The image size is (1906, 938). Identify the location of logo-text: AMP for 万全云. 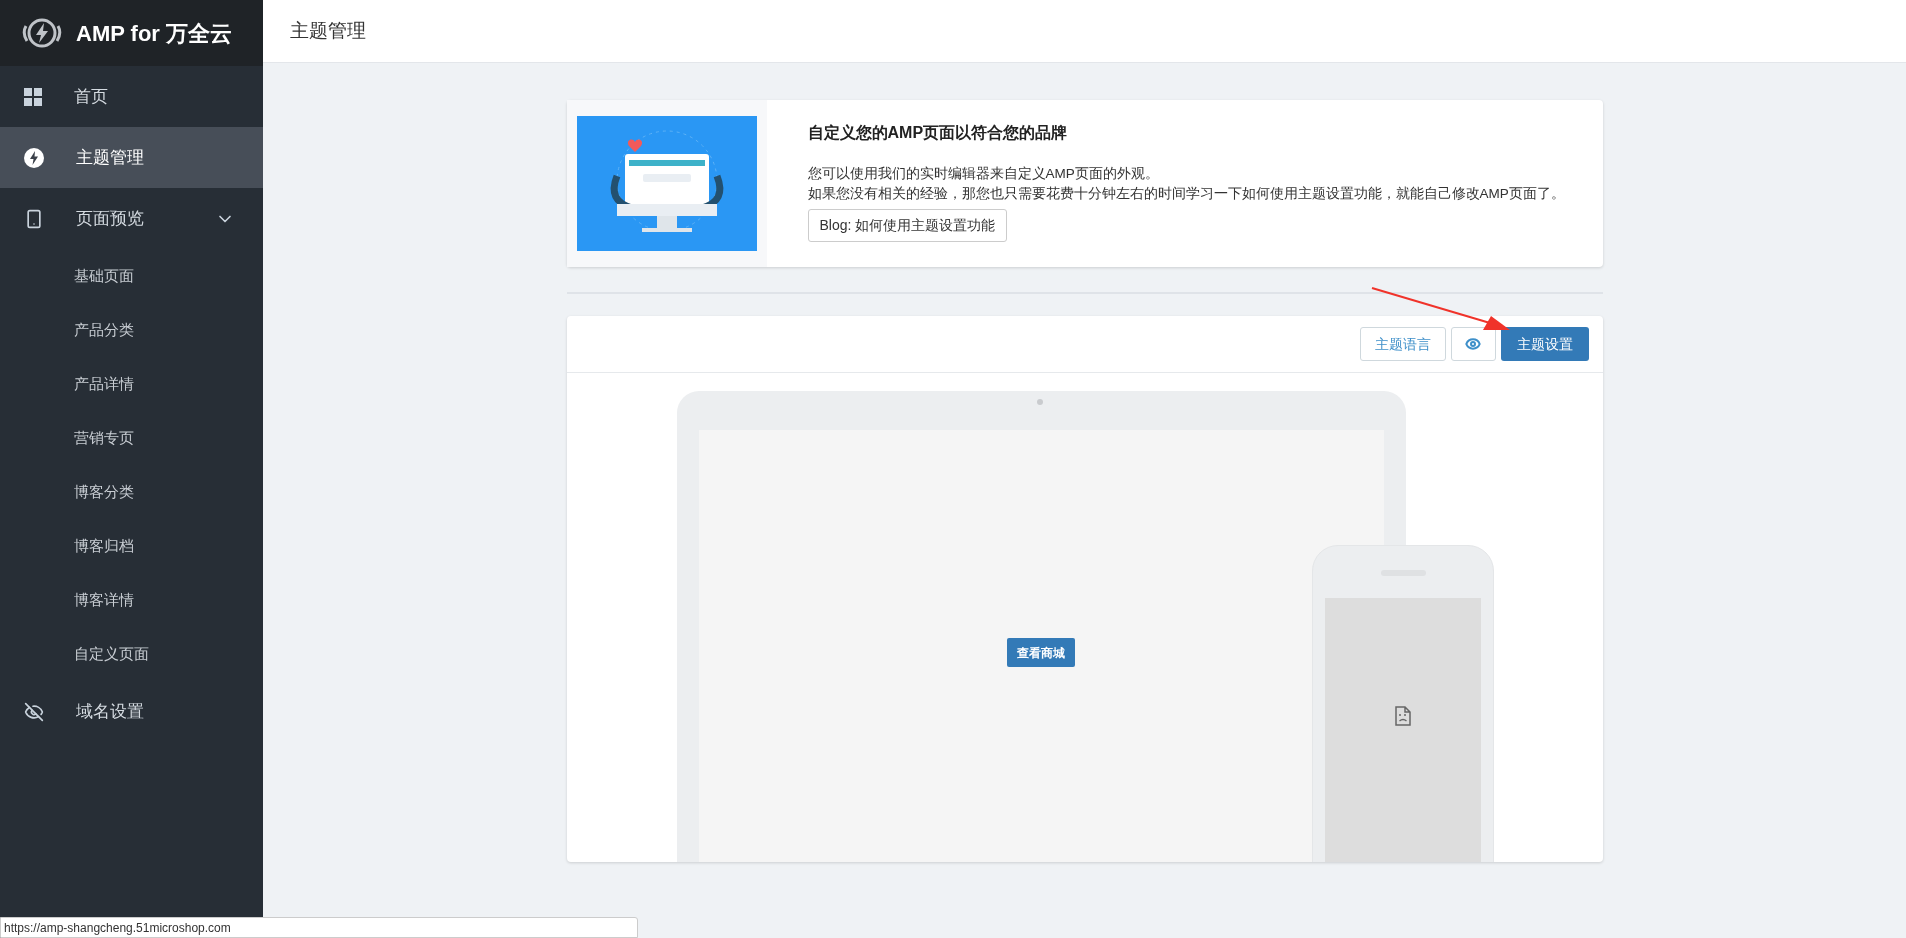
(154, 33).